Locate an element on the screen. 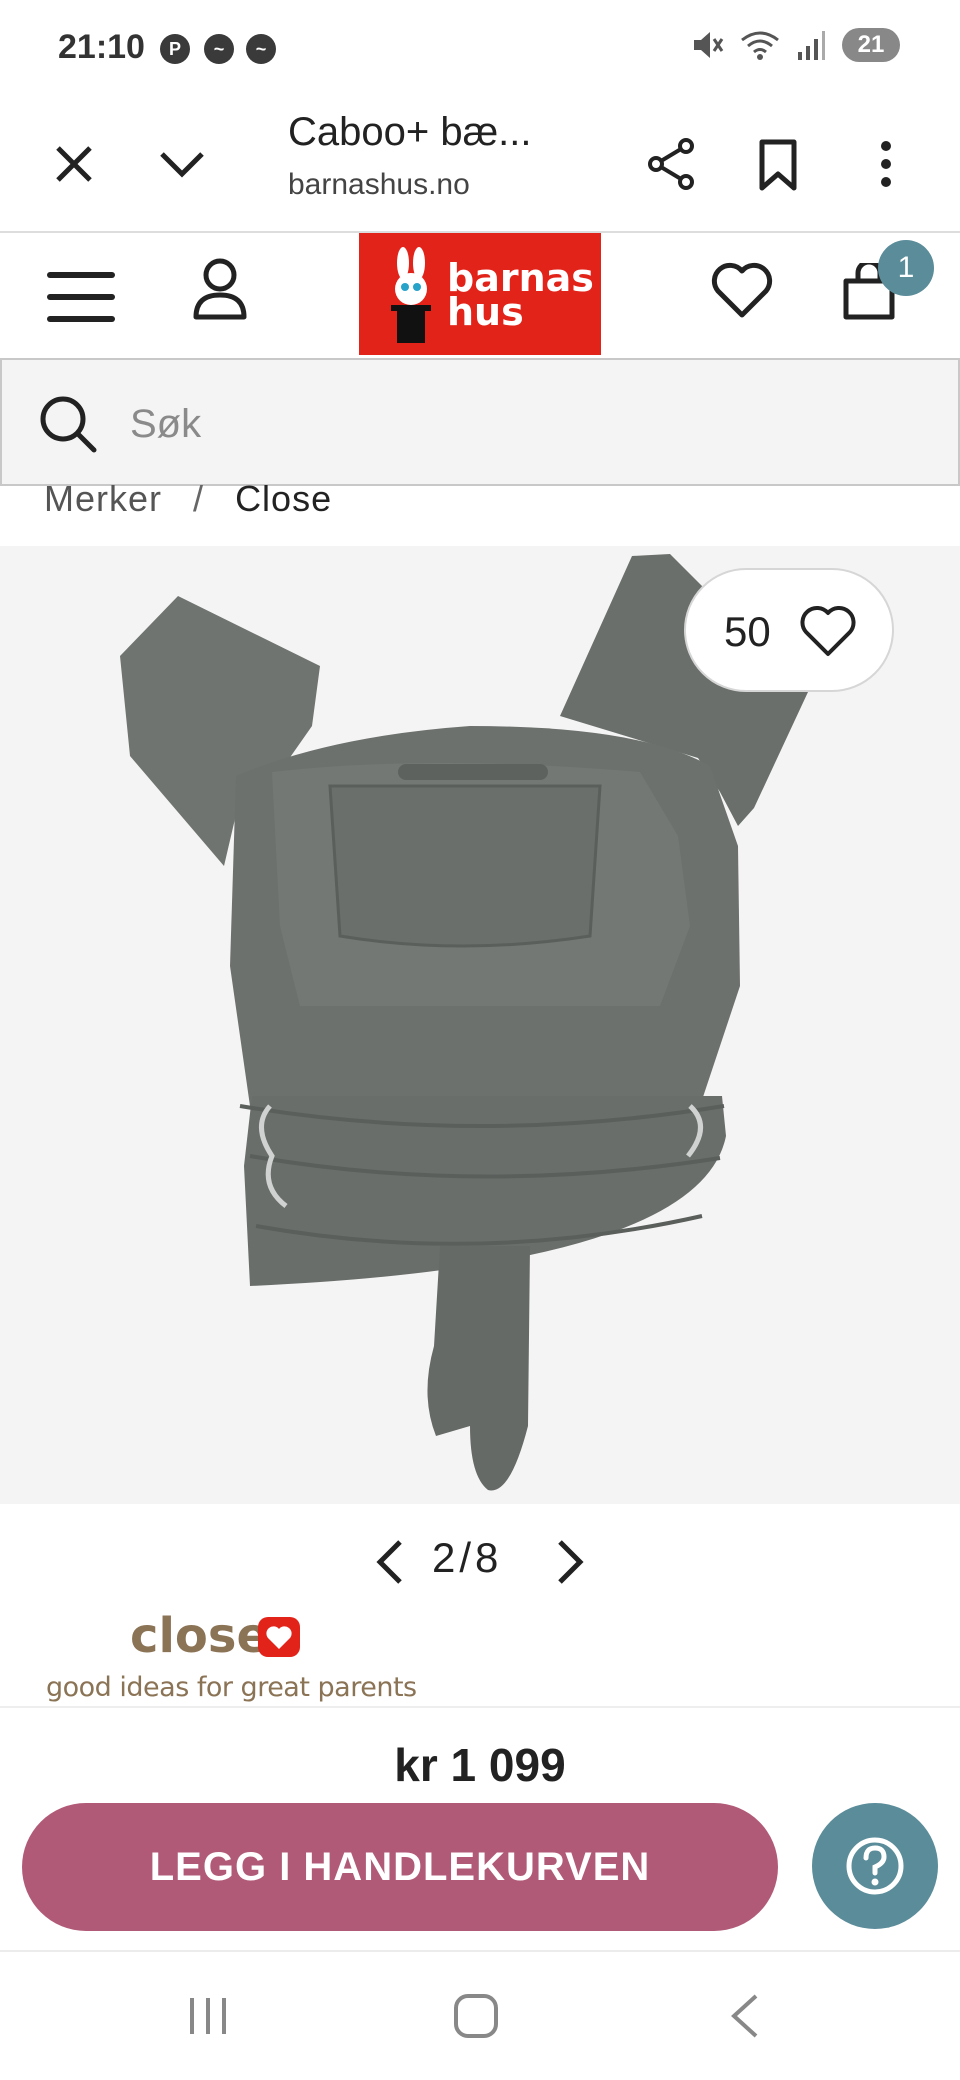  close-icon is located at coordinates (74, 164).